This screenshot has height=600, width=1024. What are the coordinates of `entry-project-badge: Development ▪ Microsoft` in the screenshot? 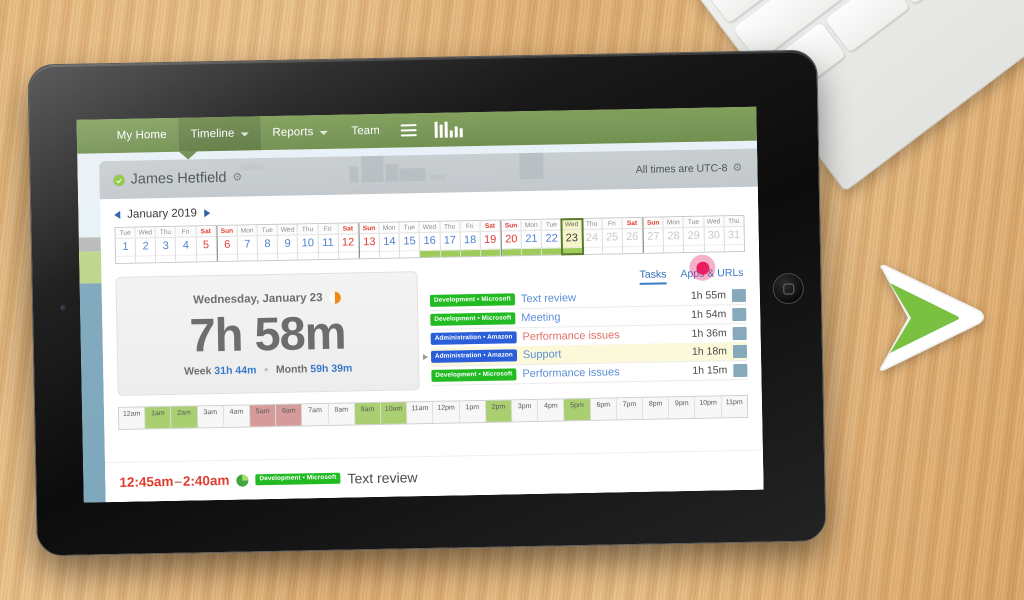 It's located at (298, 479).